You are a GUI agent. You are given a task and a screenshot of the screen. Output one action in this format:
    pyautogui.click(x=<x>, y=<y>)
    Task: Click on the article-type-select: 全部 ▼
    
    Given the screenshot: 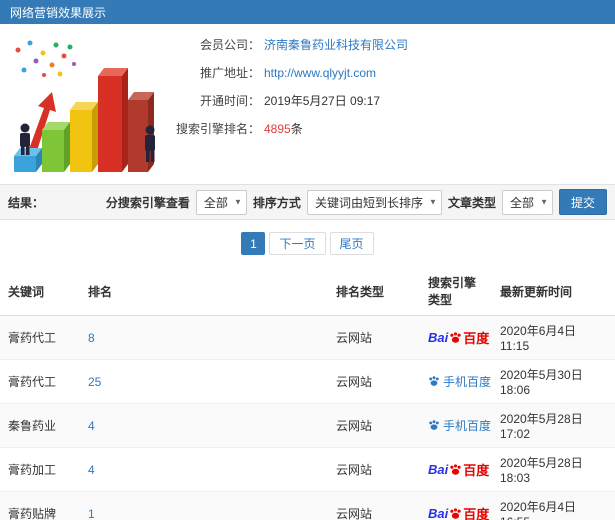 What is the action you would take?
    pyautogui.click(x=527, y=202)
    